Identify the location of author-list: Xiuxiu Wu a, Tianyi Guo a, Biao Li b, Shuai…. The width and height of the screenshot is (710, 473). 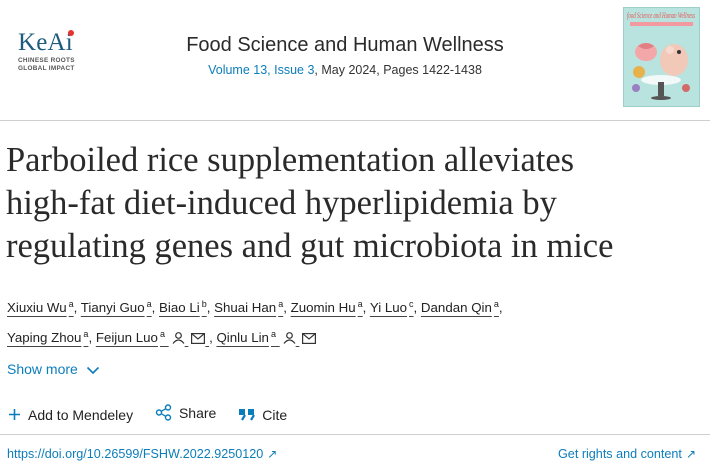
(255, 322).